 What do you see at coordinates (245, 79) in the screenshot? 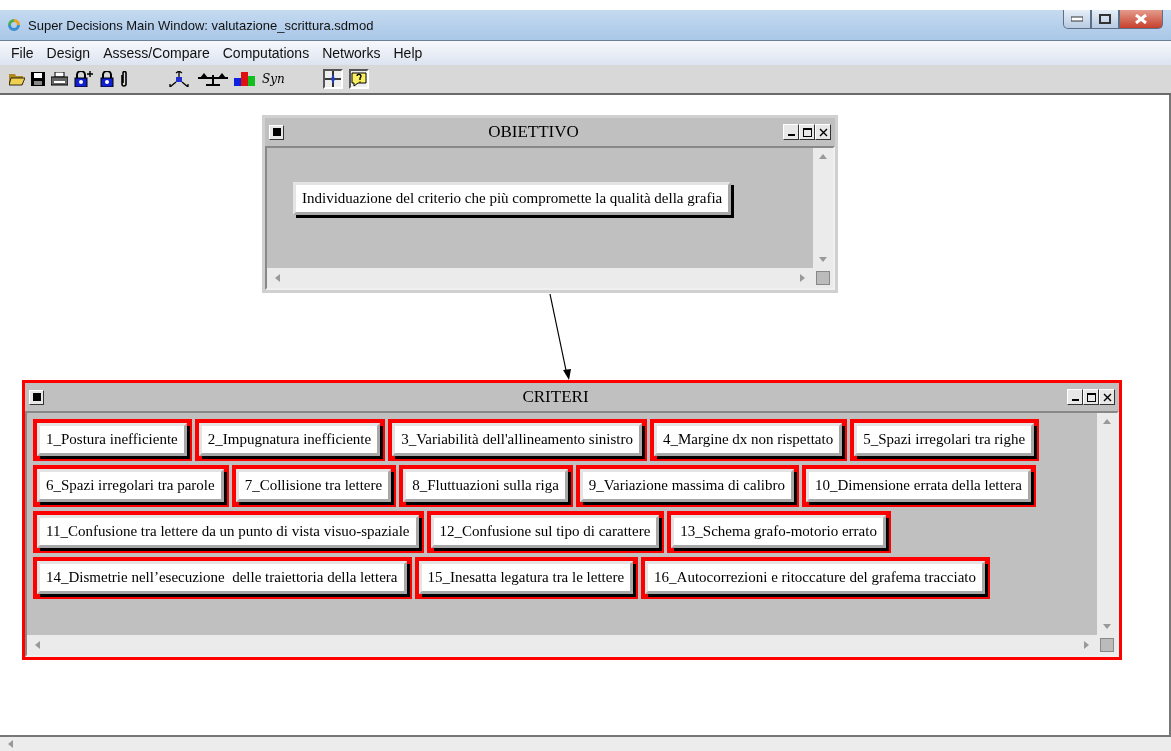
I see `bar-chart-icon` at bounding box center [245, 79].